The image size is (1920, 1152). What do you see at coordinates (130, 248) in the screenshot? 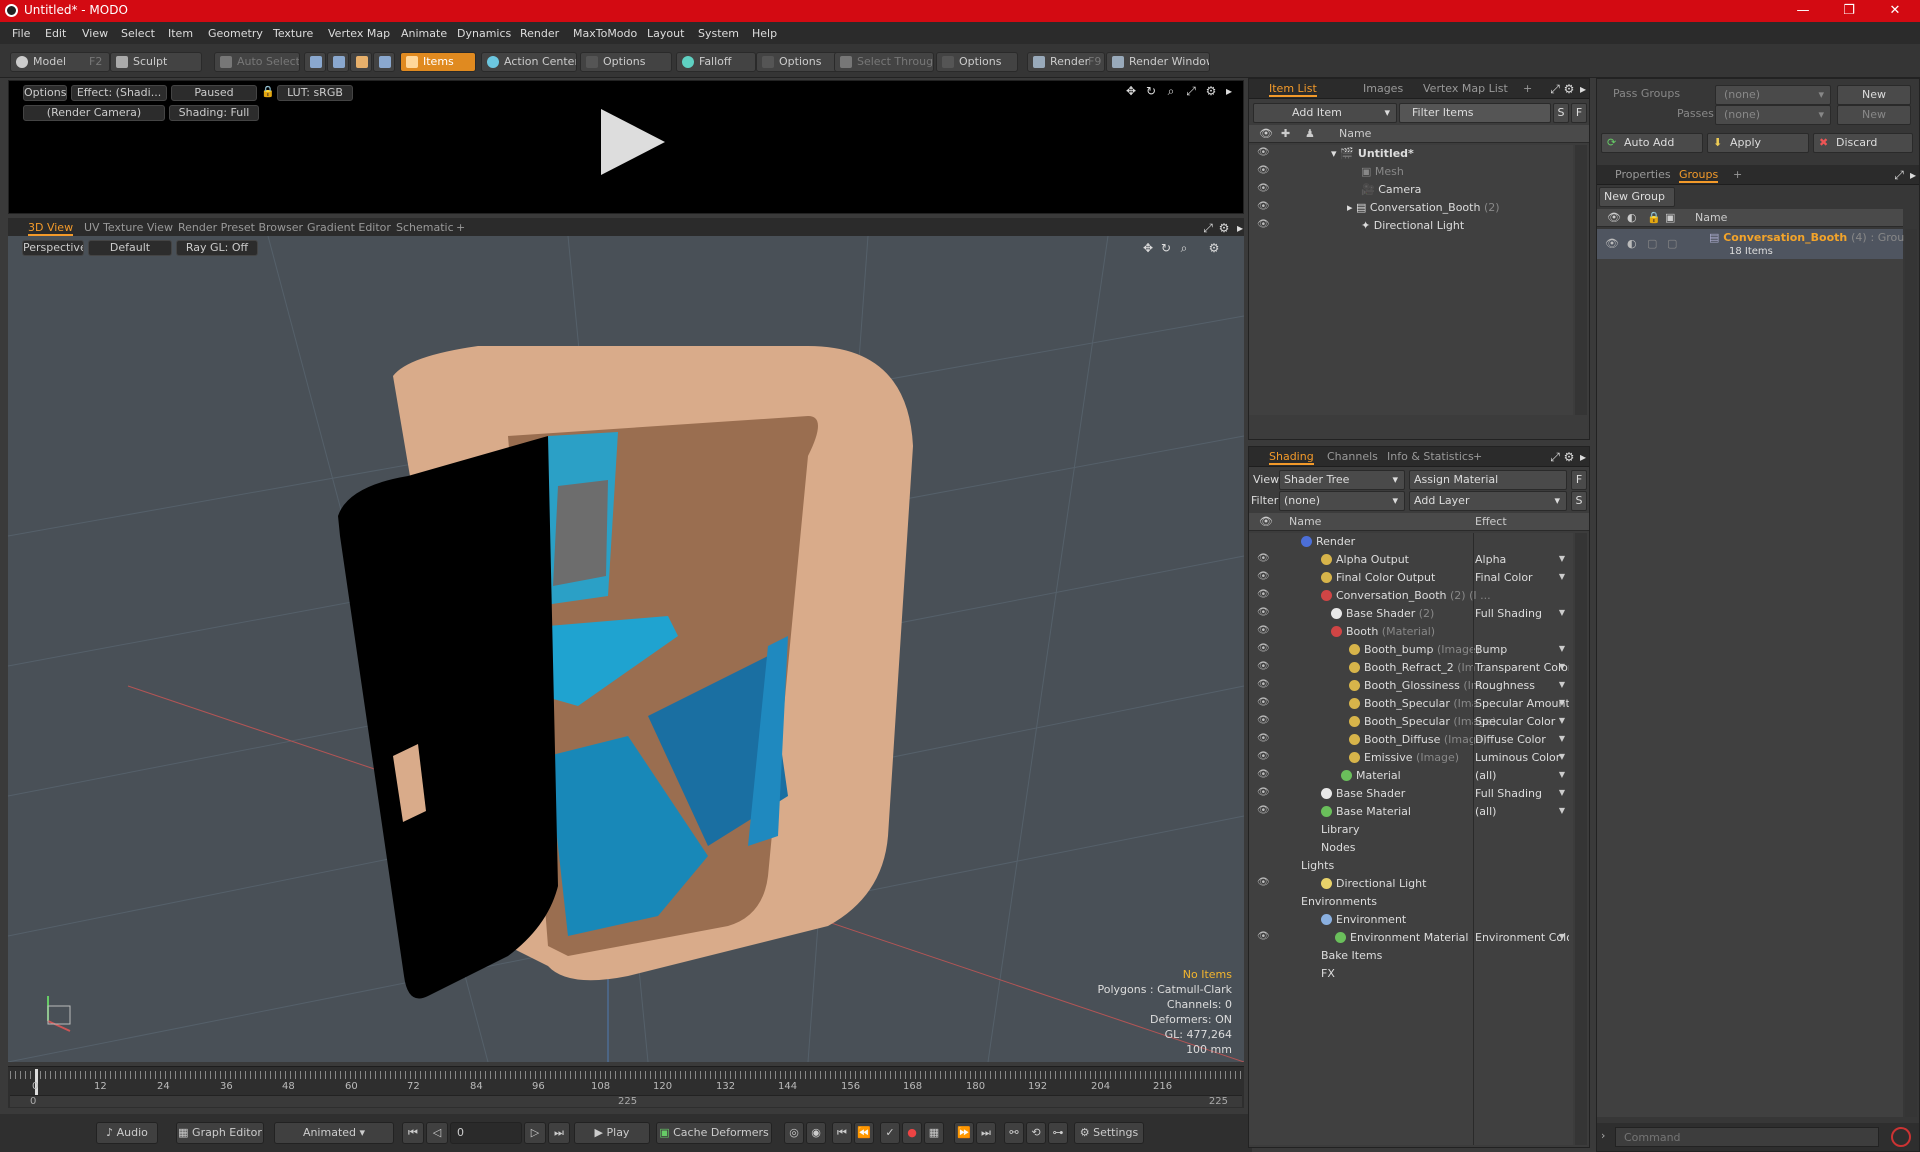
I see `default-dropdown: Default` at bounding box center [130, 248].